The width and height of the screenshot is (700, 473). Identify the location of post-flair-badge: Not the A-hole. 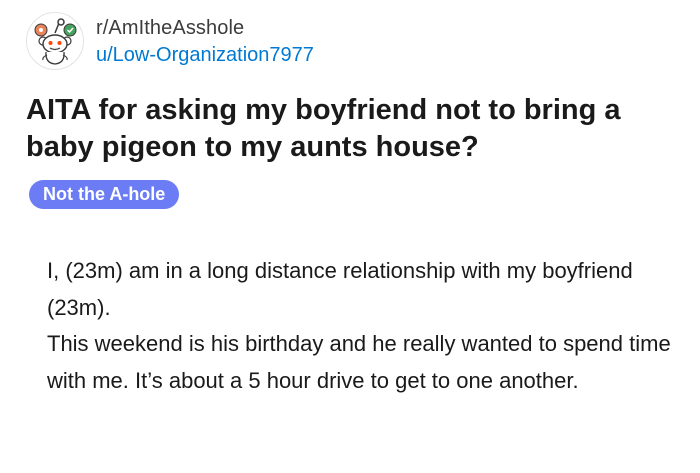
(104, 194).